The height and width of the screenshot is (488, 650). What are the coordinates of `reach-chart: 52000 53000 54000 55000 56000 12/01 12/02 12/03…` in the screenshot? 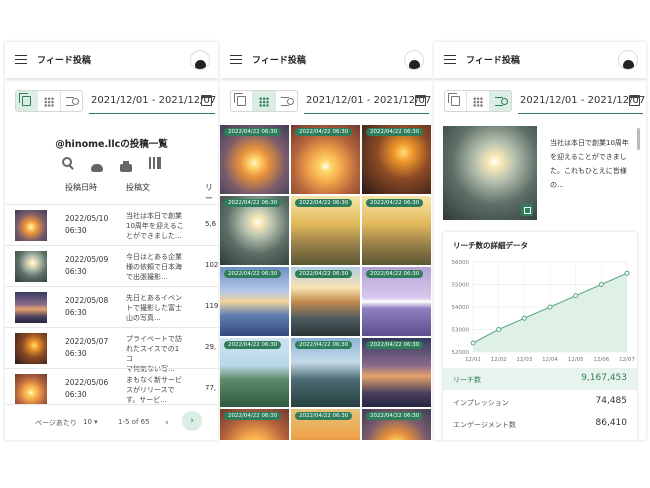 It's located at (544, 311).